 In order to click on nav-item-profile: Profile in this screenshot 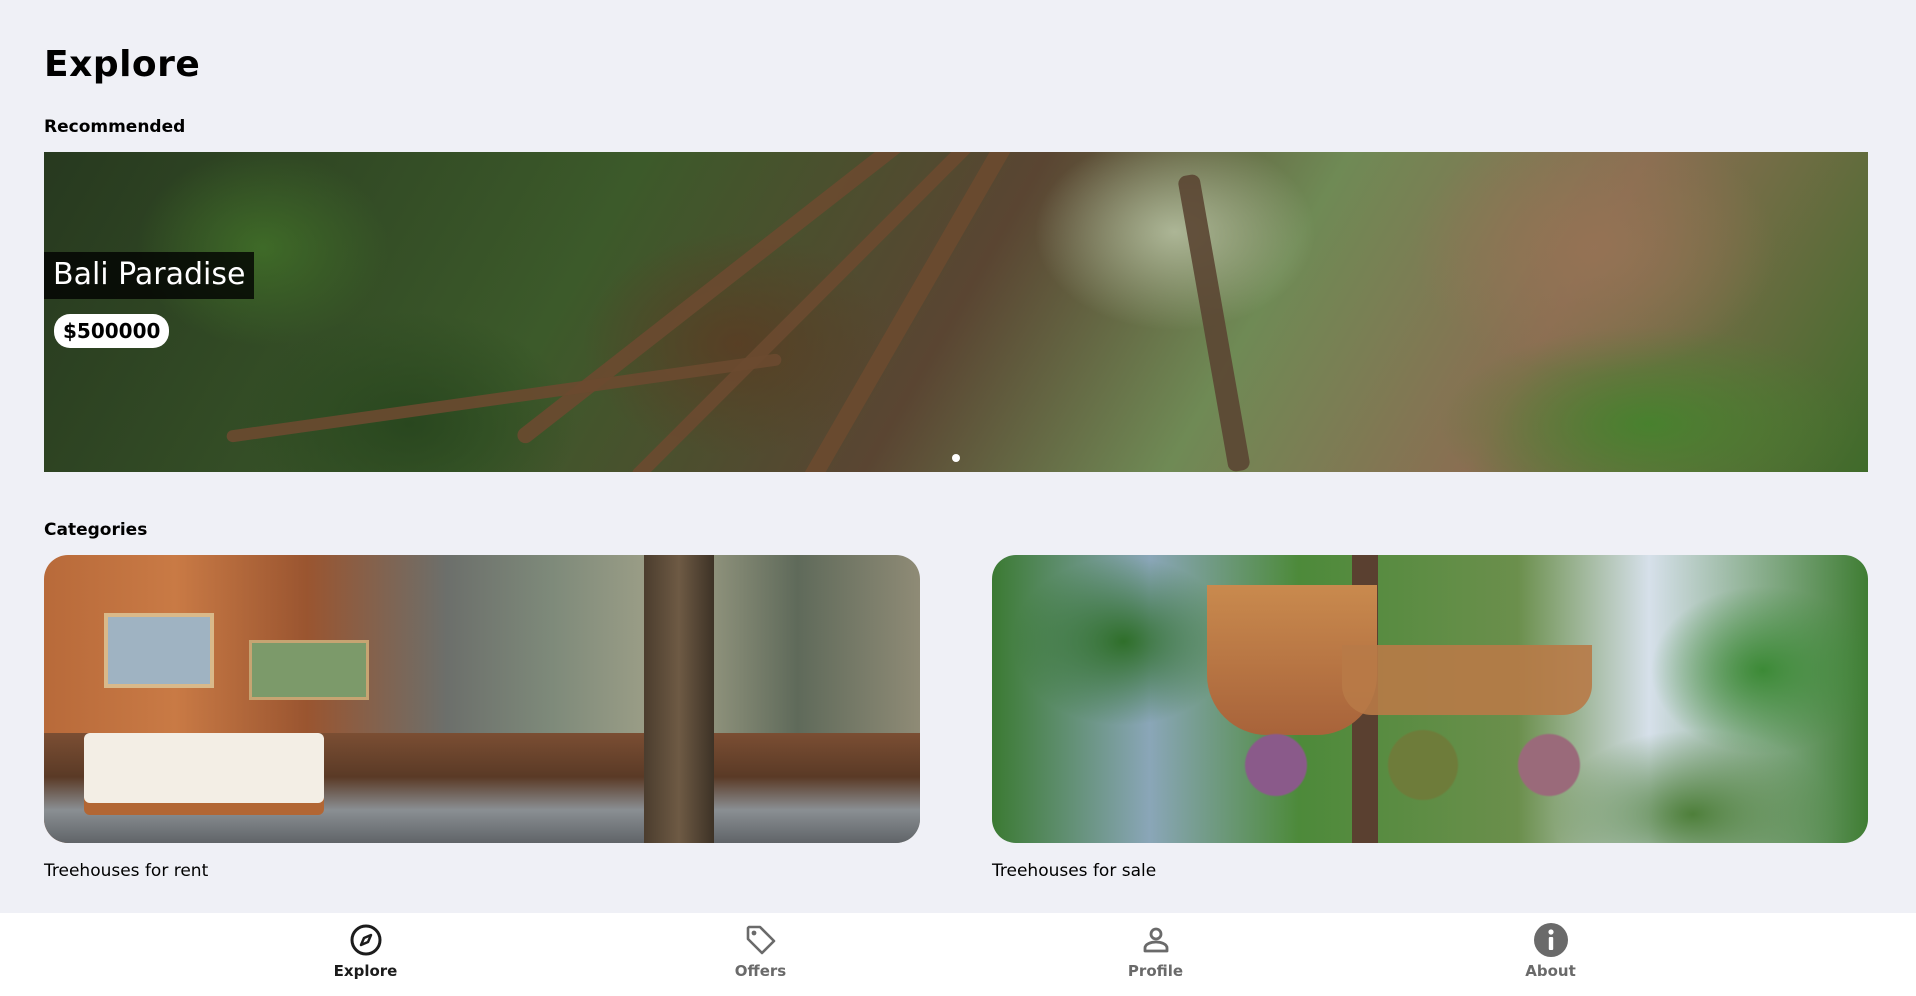, I will do `click(1156, 954)`.